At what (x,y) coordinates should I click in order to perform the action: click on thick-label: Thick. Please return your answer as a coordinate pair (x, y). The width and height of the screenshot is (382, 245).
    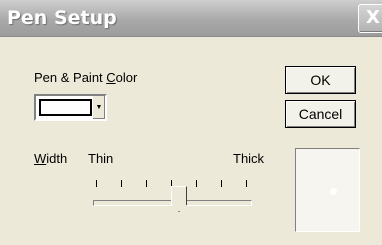
    Looking at the image, I should click on (249, 158).